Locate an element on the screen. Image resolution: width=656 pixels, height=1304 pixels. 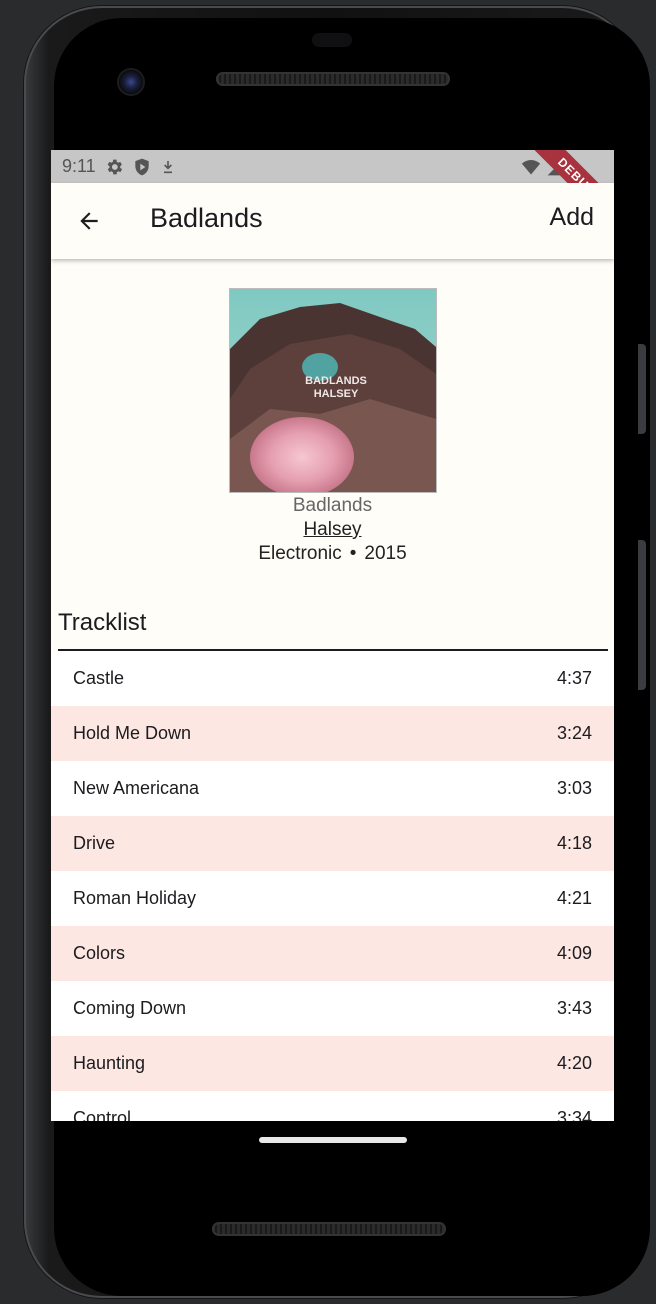
track-row: Hold Me Down 3:24 is located at coordinates (332, 733).